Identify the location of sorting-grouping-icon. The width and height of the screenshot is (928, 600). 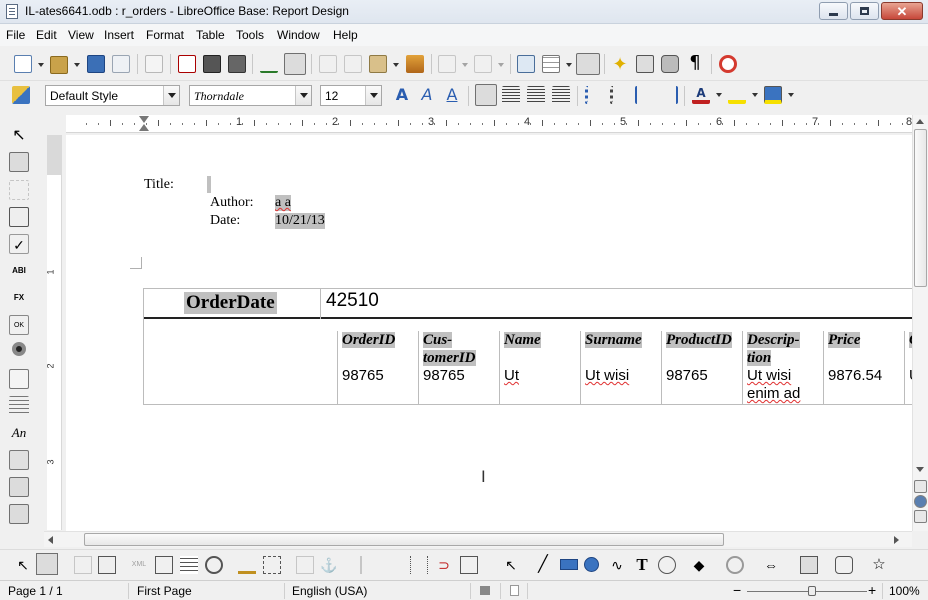
(19, 514).